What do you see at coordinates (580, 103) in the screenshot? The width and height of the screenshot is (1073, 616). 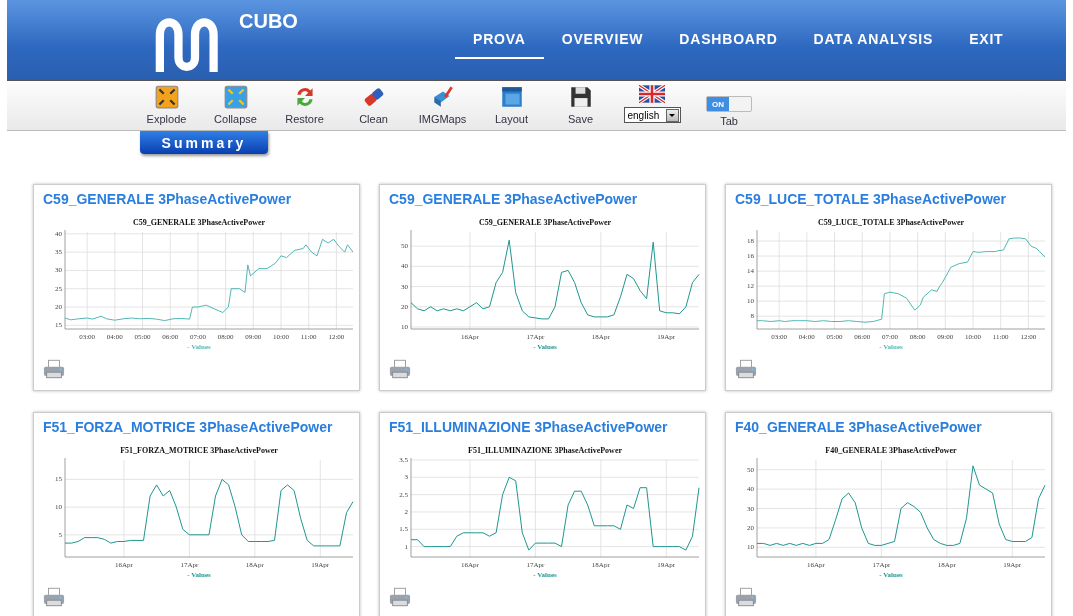 I see `toolbar-button: Save` at bounding box center [580, 103].